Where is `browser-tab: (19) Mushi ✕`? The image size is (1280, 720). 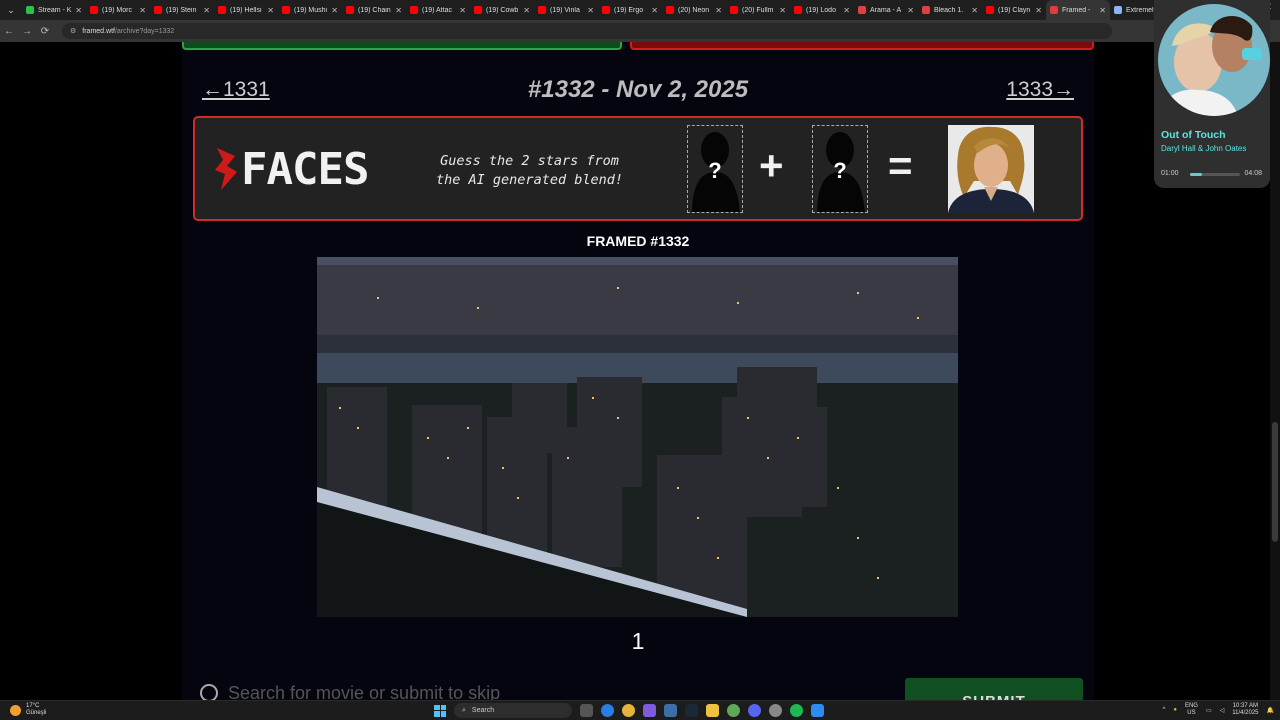
browser-tab: (19) Mushi ✕ is located at coordinates (310, 10).